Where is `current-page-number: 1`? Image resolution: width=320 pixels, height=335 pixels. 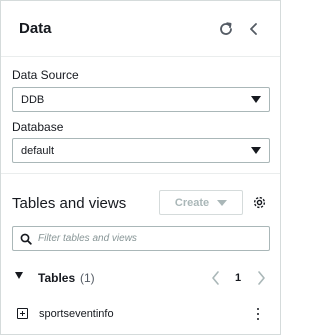
current-page-number: 1 is located at coordinates (238, 278).